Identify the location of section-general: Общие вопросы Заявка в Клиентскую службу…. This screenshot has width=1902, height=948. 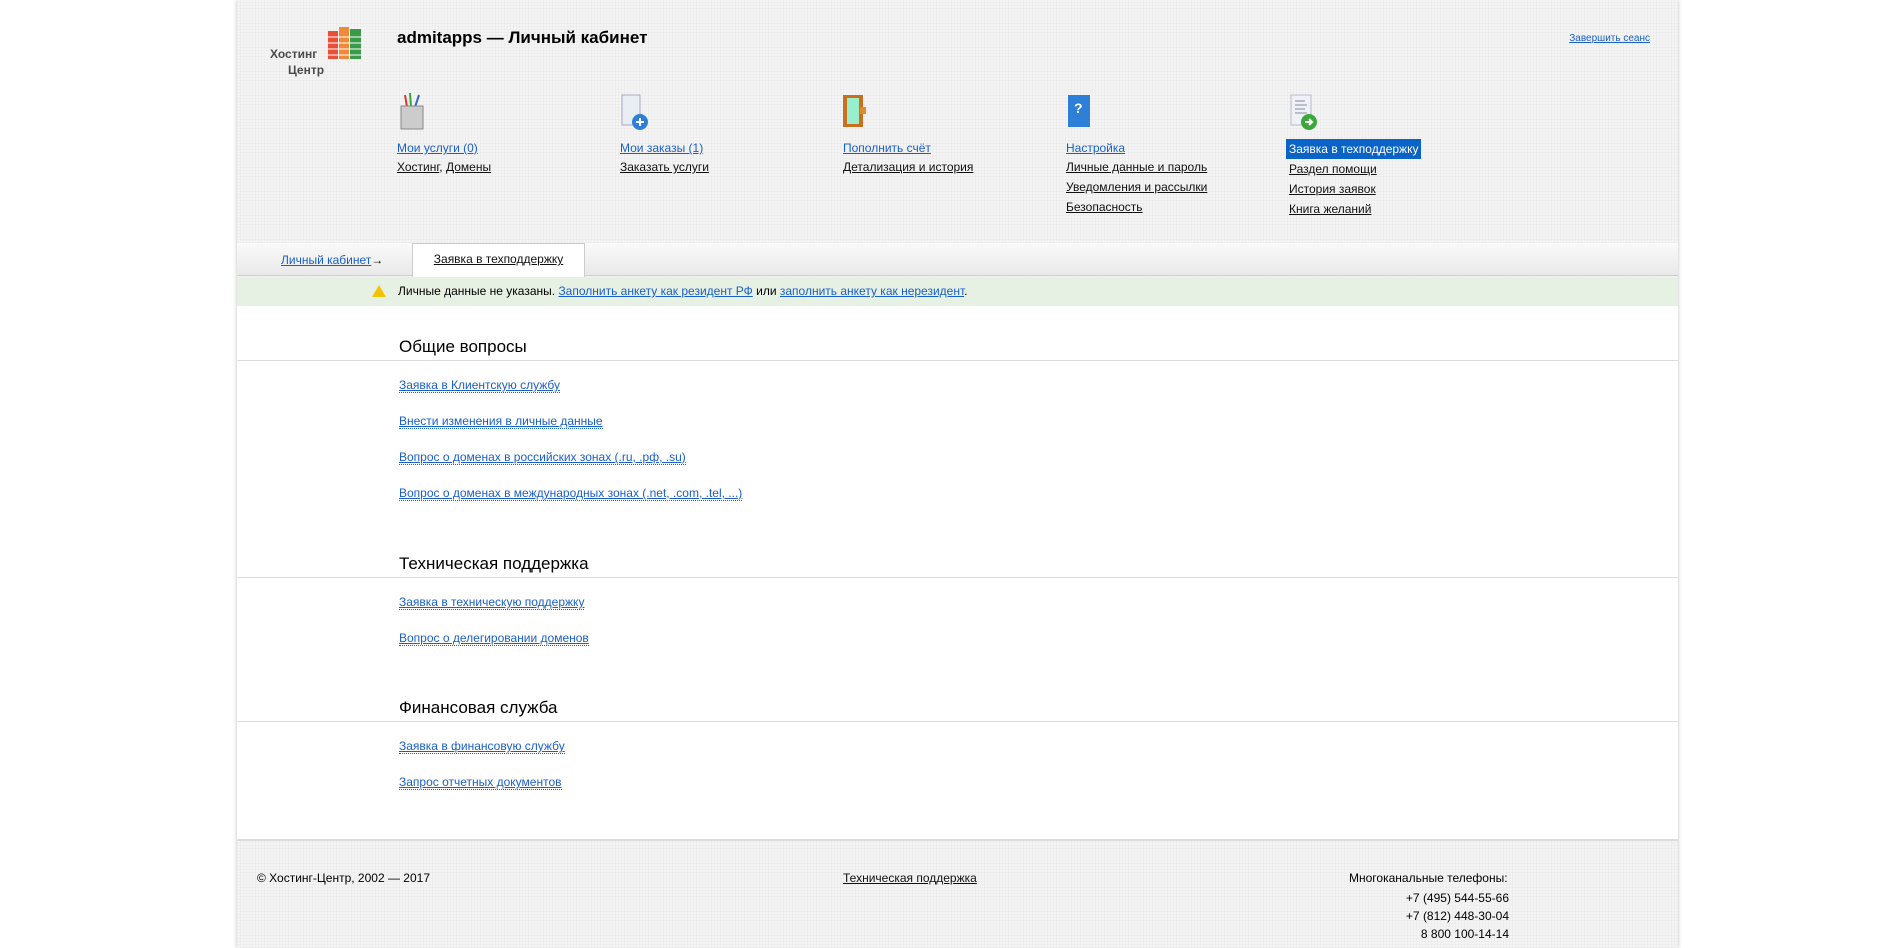
(957, 425).